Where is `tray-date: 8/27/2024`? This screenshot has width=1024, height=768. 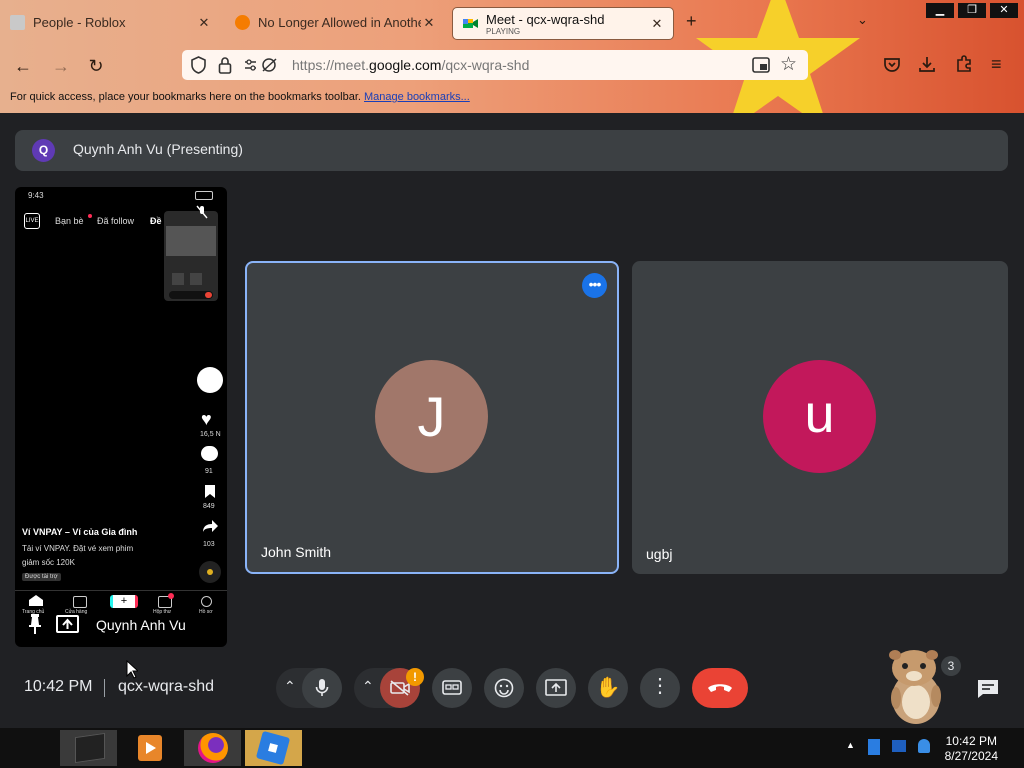 tray-date: 8/27/2024 is located at coordinates (971, 756).